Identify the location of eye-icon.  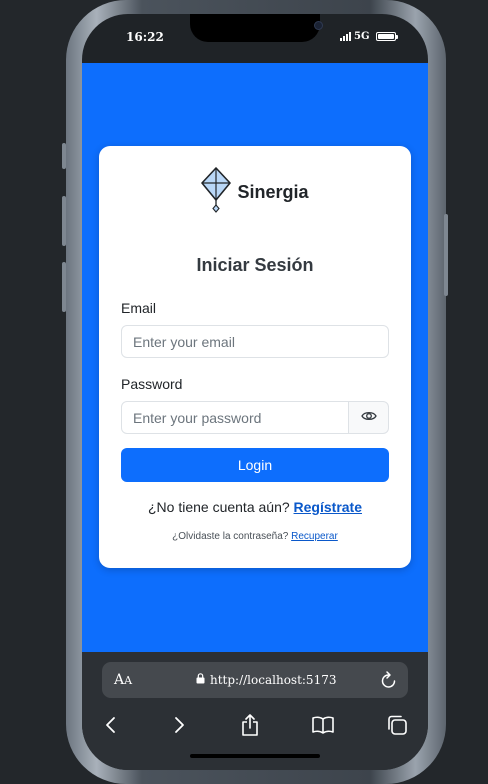
(368, 417).